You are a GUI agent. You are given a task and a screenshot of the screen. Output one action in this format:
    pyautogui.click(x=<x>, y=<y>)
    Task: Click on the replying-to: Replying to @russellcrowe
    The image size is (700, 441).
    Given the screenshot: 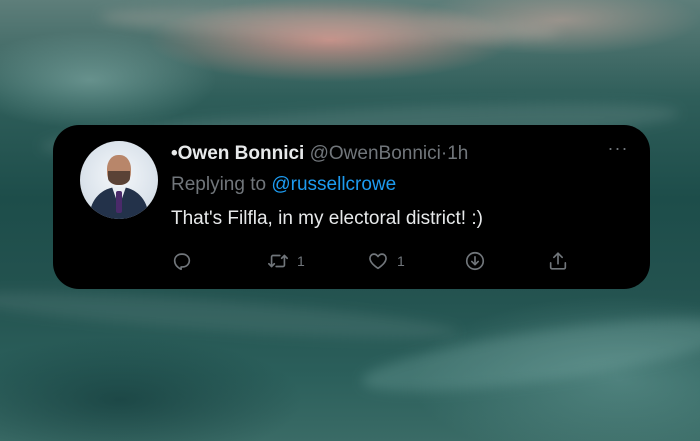 What is the action you would take?
    pyautogui.click(x=283, y=185)
    